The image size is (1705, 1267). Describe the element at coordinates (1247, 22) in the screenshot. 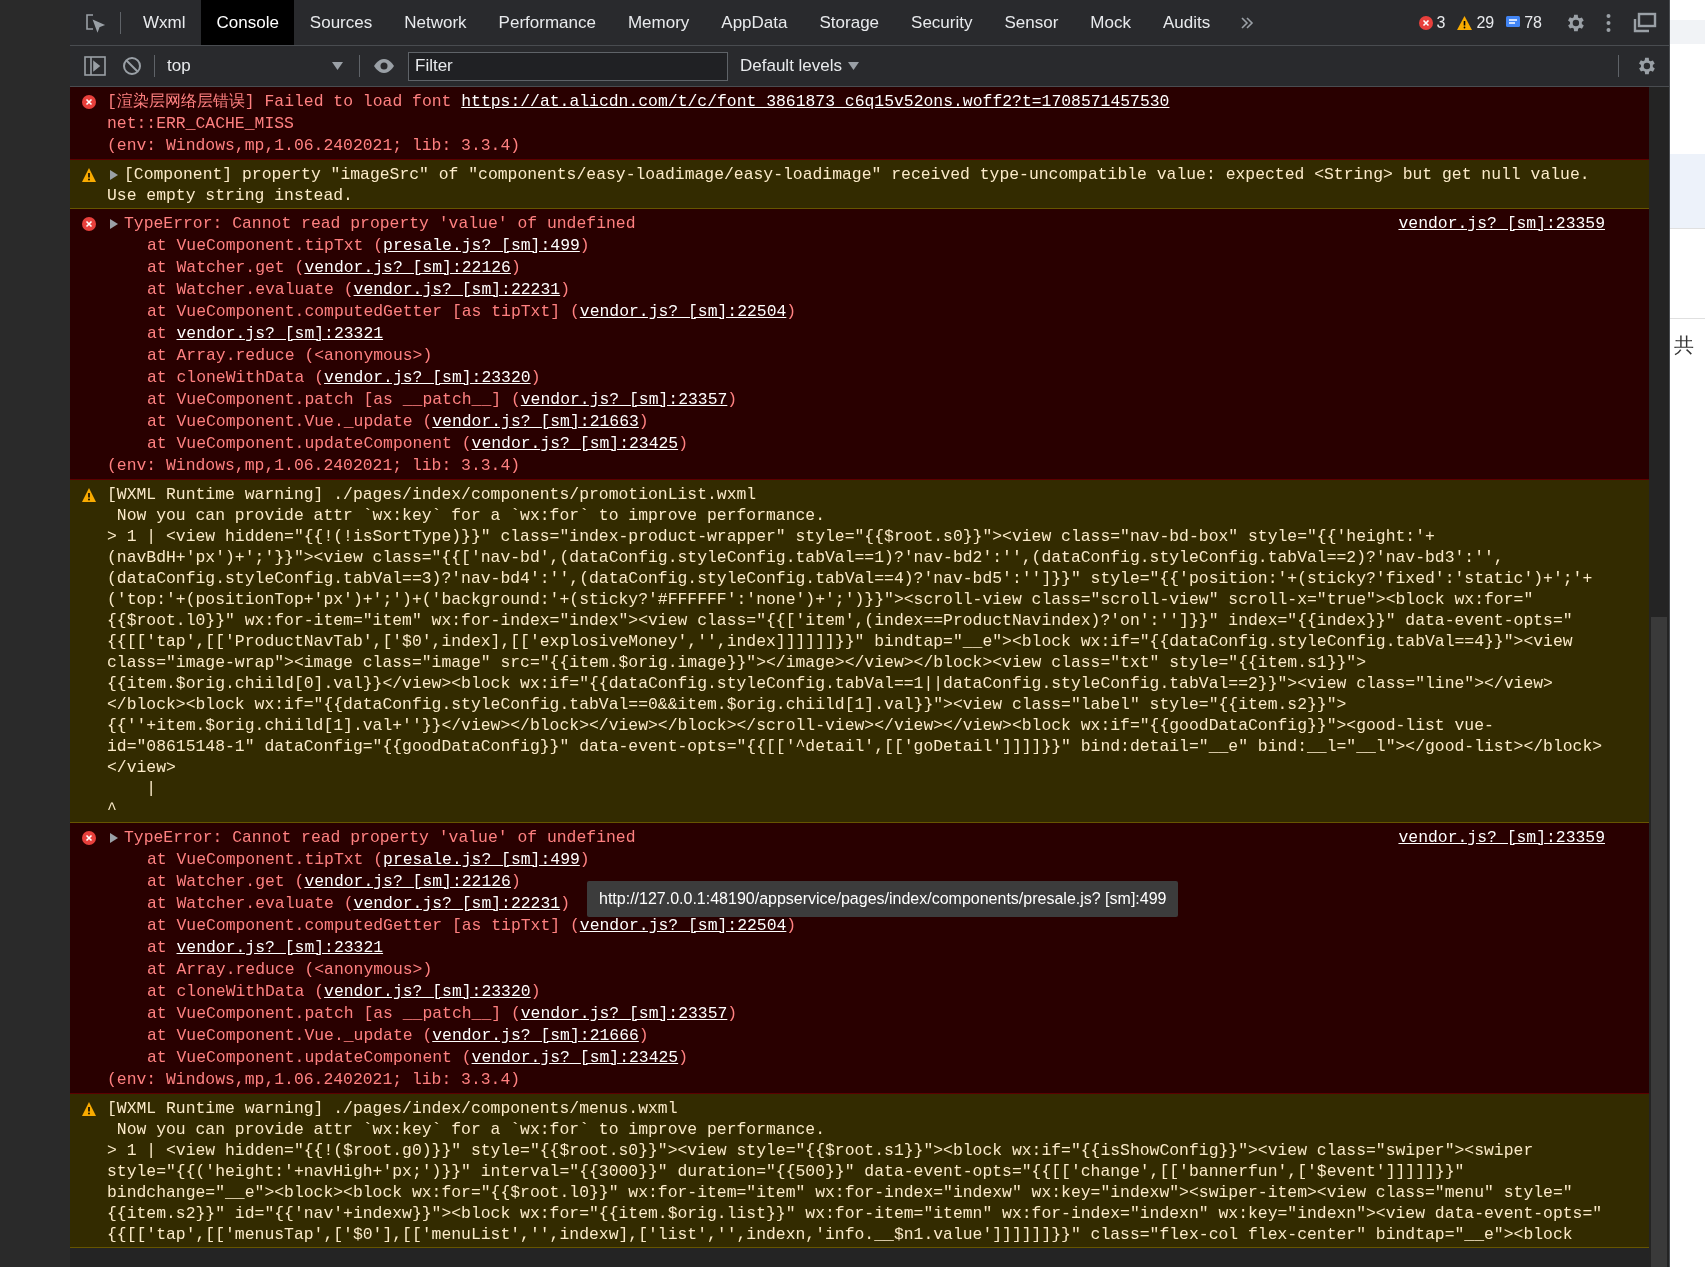

I see `more-tabs-icon` at that location.